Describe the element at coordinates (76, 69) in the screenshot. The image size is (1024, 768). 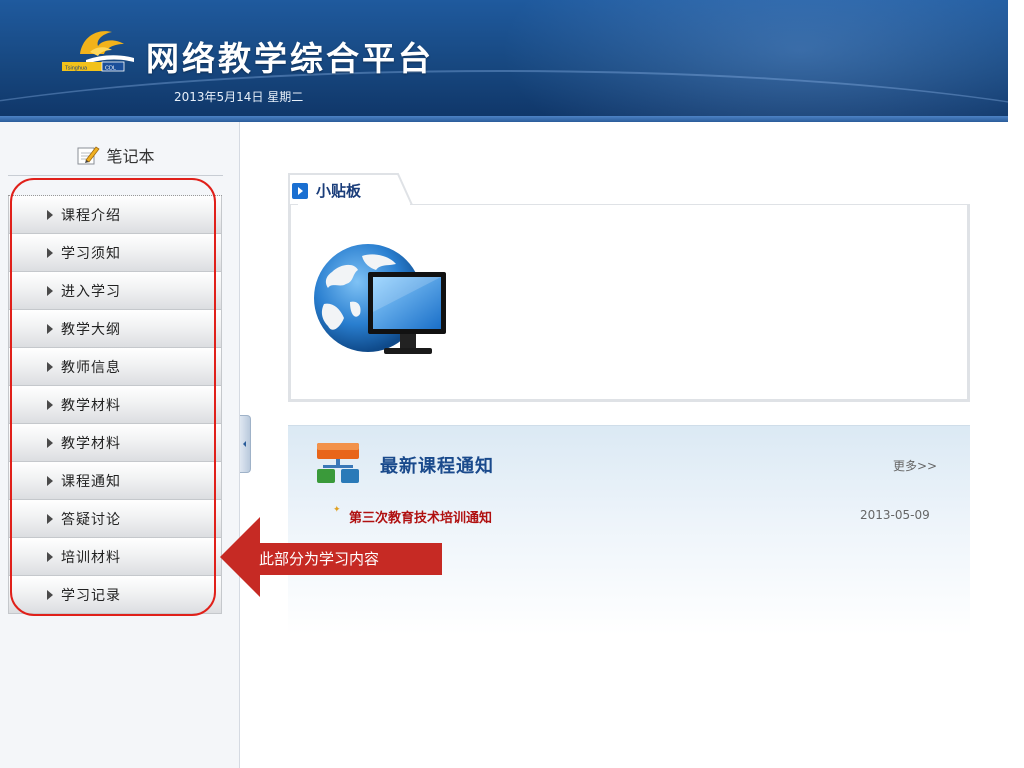
I see `svg-text: Tsinghua` at that location.